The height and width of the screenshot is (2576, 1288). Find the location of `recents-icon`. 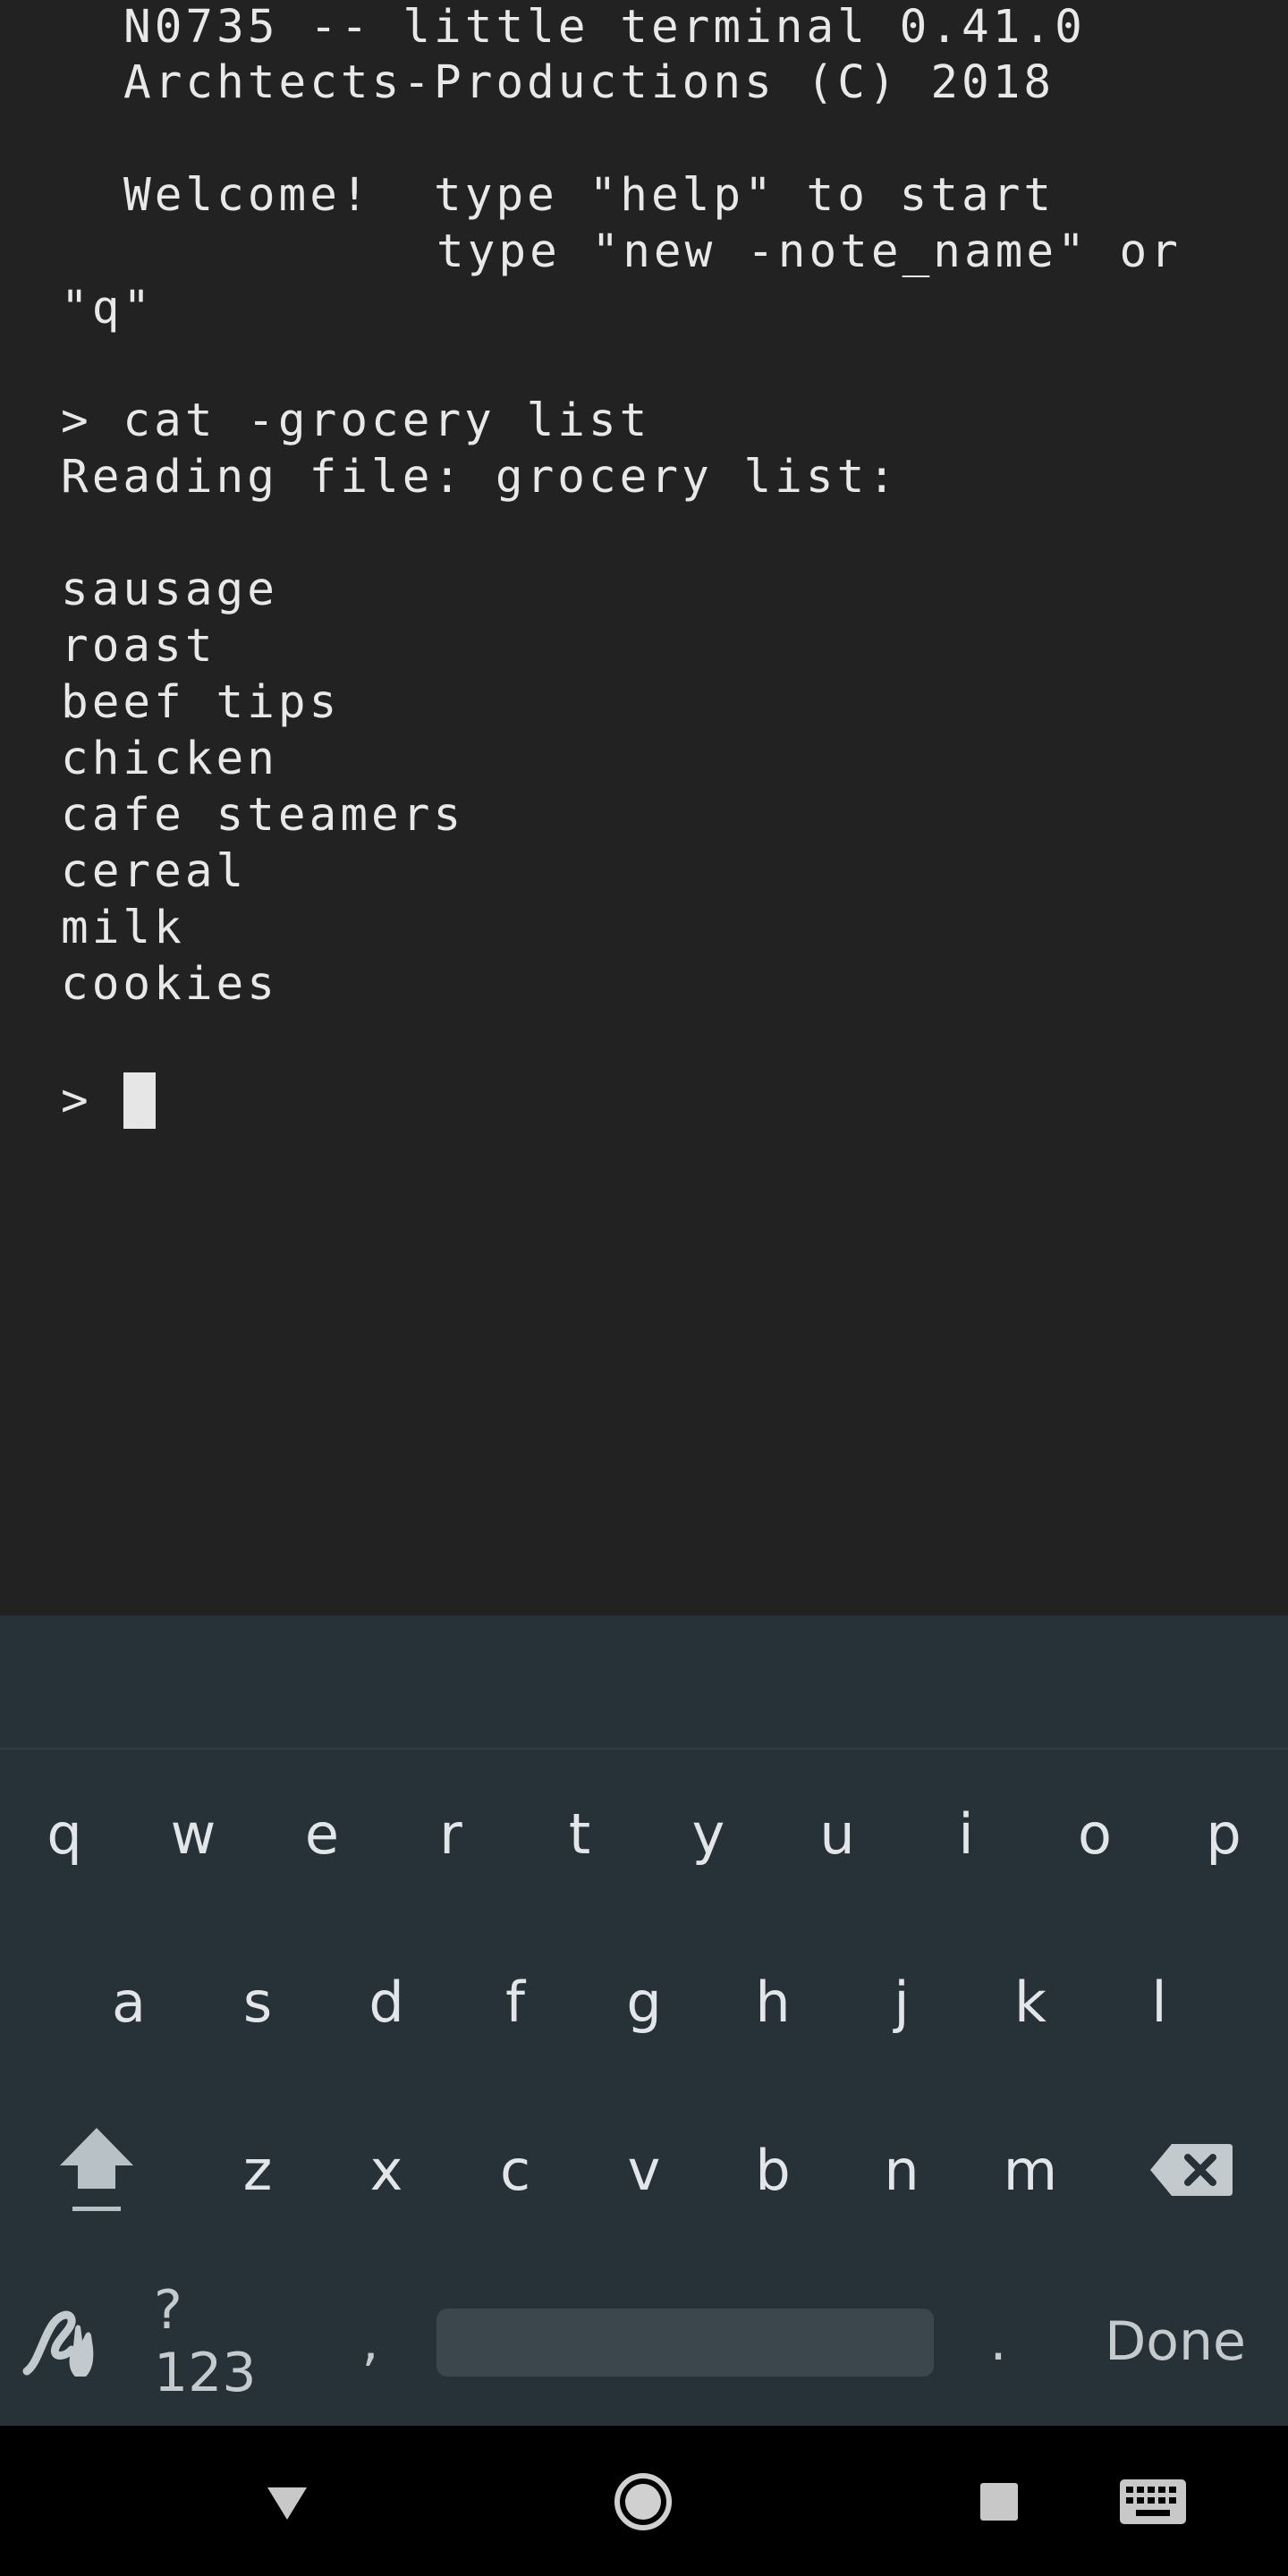

recents-icon is located at coordinates (999, 2502).